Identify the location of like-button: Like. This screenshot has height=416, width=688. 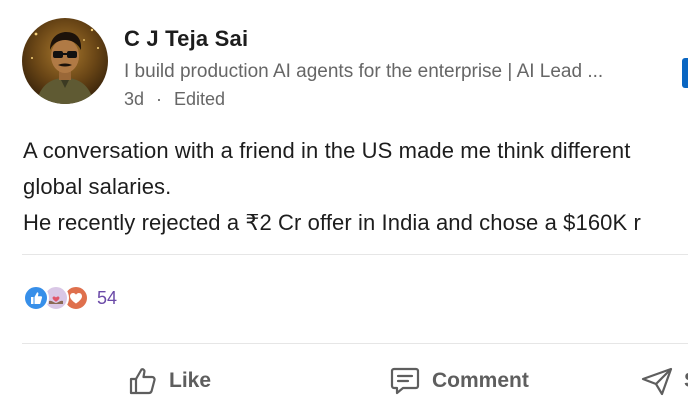
(169, 381).